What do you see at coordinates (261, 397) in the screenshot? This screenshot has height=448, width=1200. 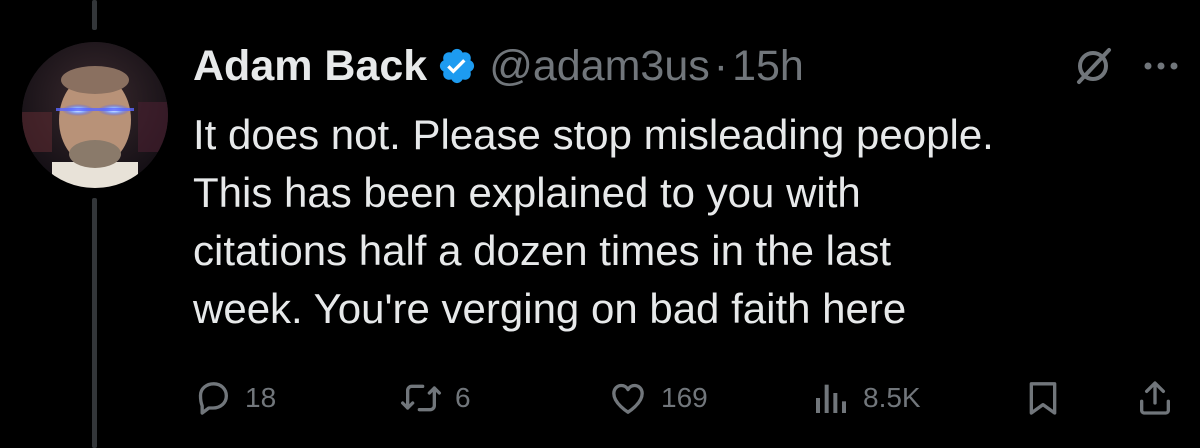 I see `reply-count: 18` at bounding box center [261, 397].